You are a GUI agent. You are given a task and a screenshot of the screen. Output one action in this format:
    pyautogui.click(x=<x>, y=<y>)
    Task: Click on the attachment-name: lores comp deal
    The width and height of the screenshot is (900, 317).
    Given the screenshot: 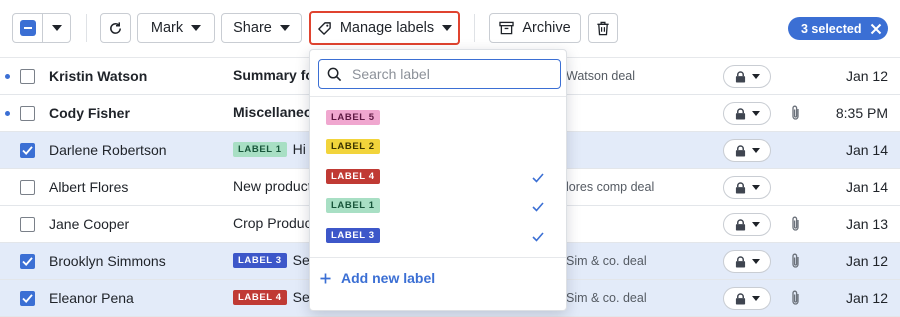 What is the action you would take?
    pyautogui.click(x=610, y=187)
    